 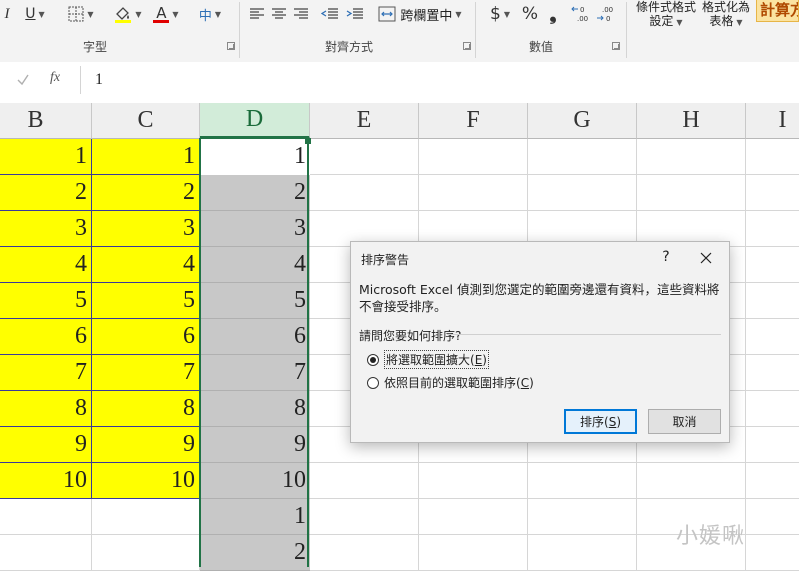 What do you see at coordinates (46, 553) in the screenshot?
I see `cell-b12` at bounding box center [46, 553].